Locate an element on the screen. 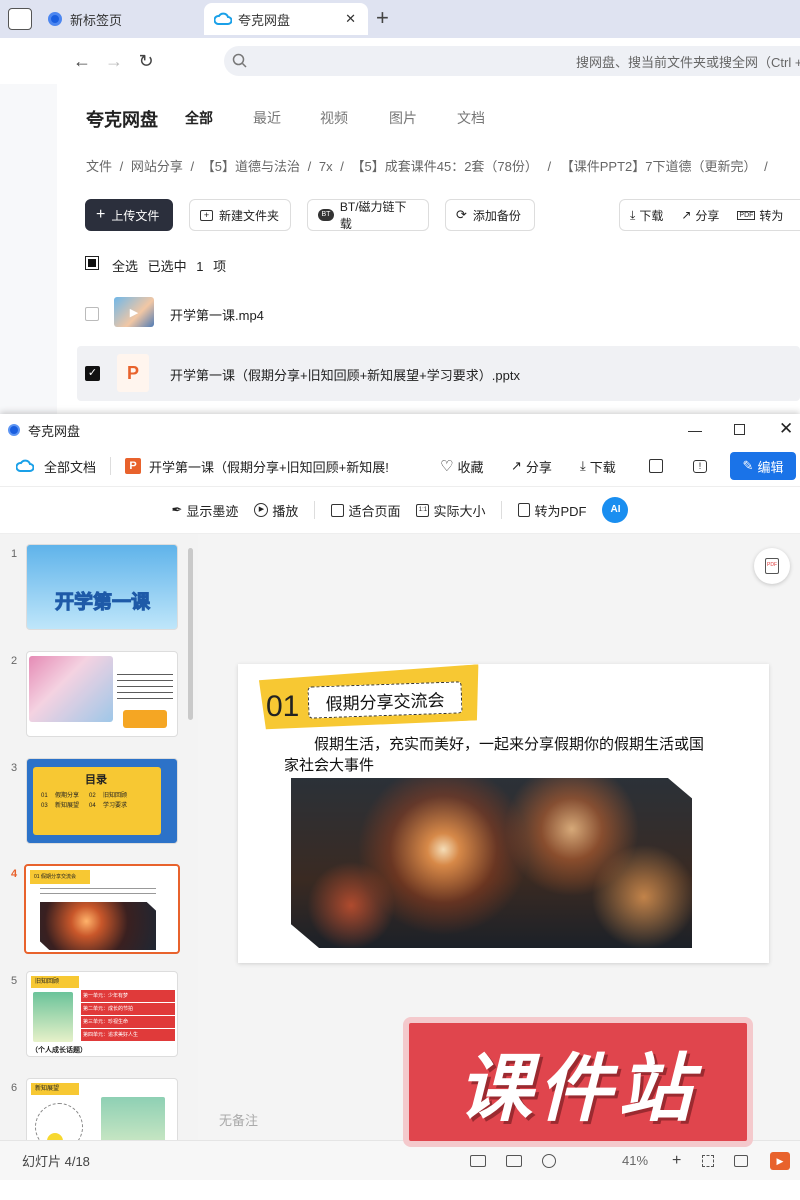 Image resolution: width=800 pixels, height=1200 pixels. maximize-icon is located at coordinates (739, 429).